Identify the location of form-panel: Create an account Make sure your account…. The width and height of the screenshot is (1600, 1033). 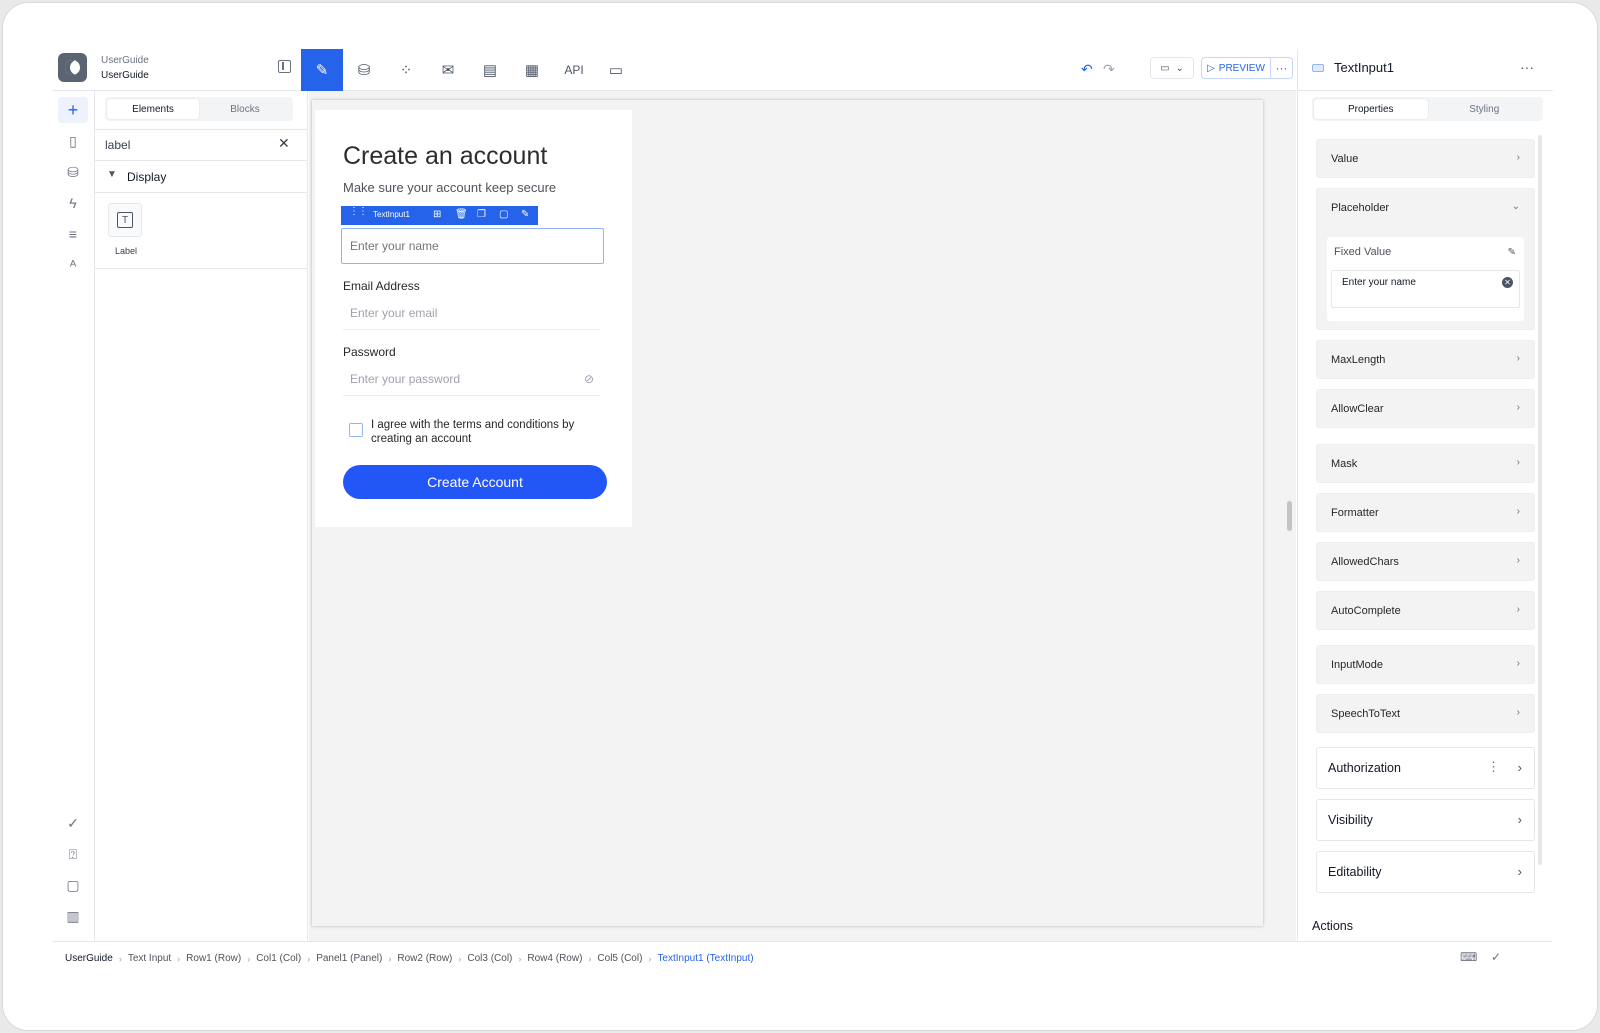
(473, 318).